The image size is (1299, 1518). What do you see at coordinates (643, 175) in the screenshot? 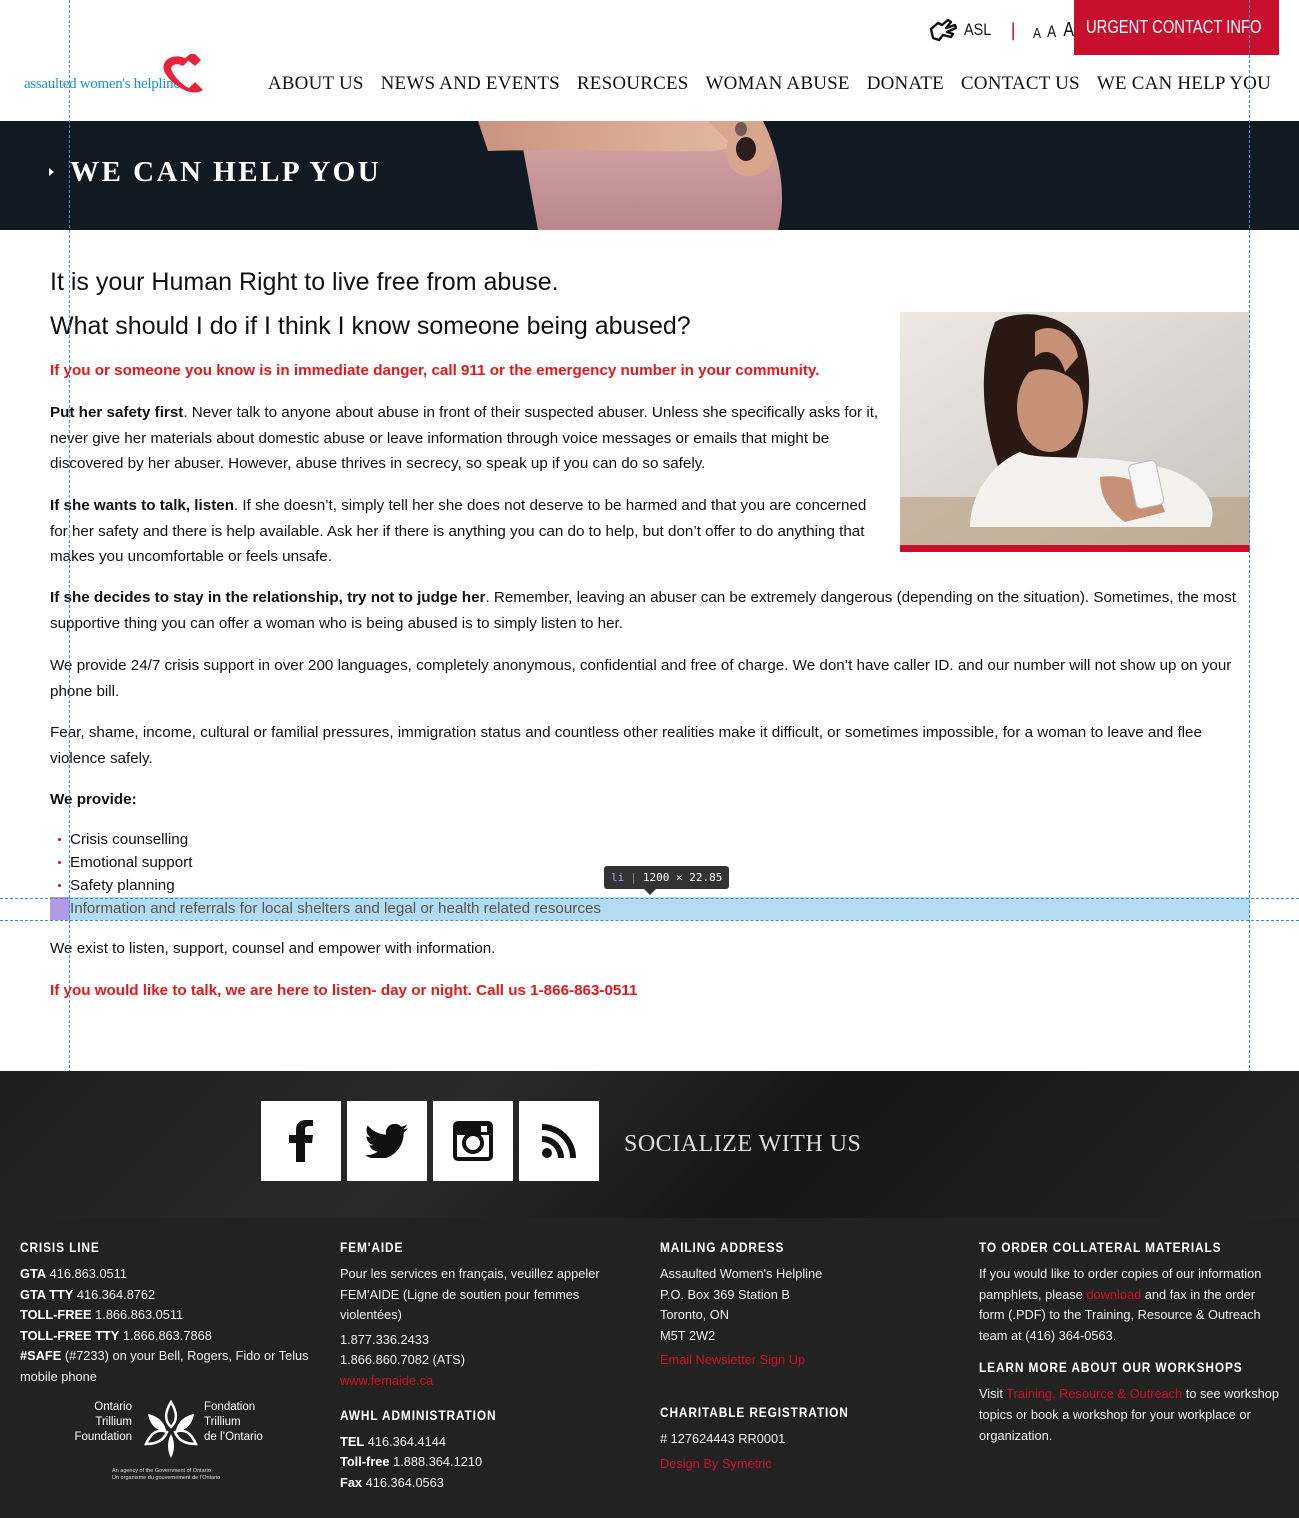
I see `banner-photo` at bounding box center [643, 175].